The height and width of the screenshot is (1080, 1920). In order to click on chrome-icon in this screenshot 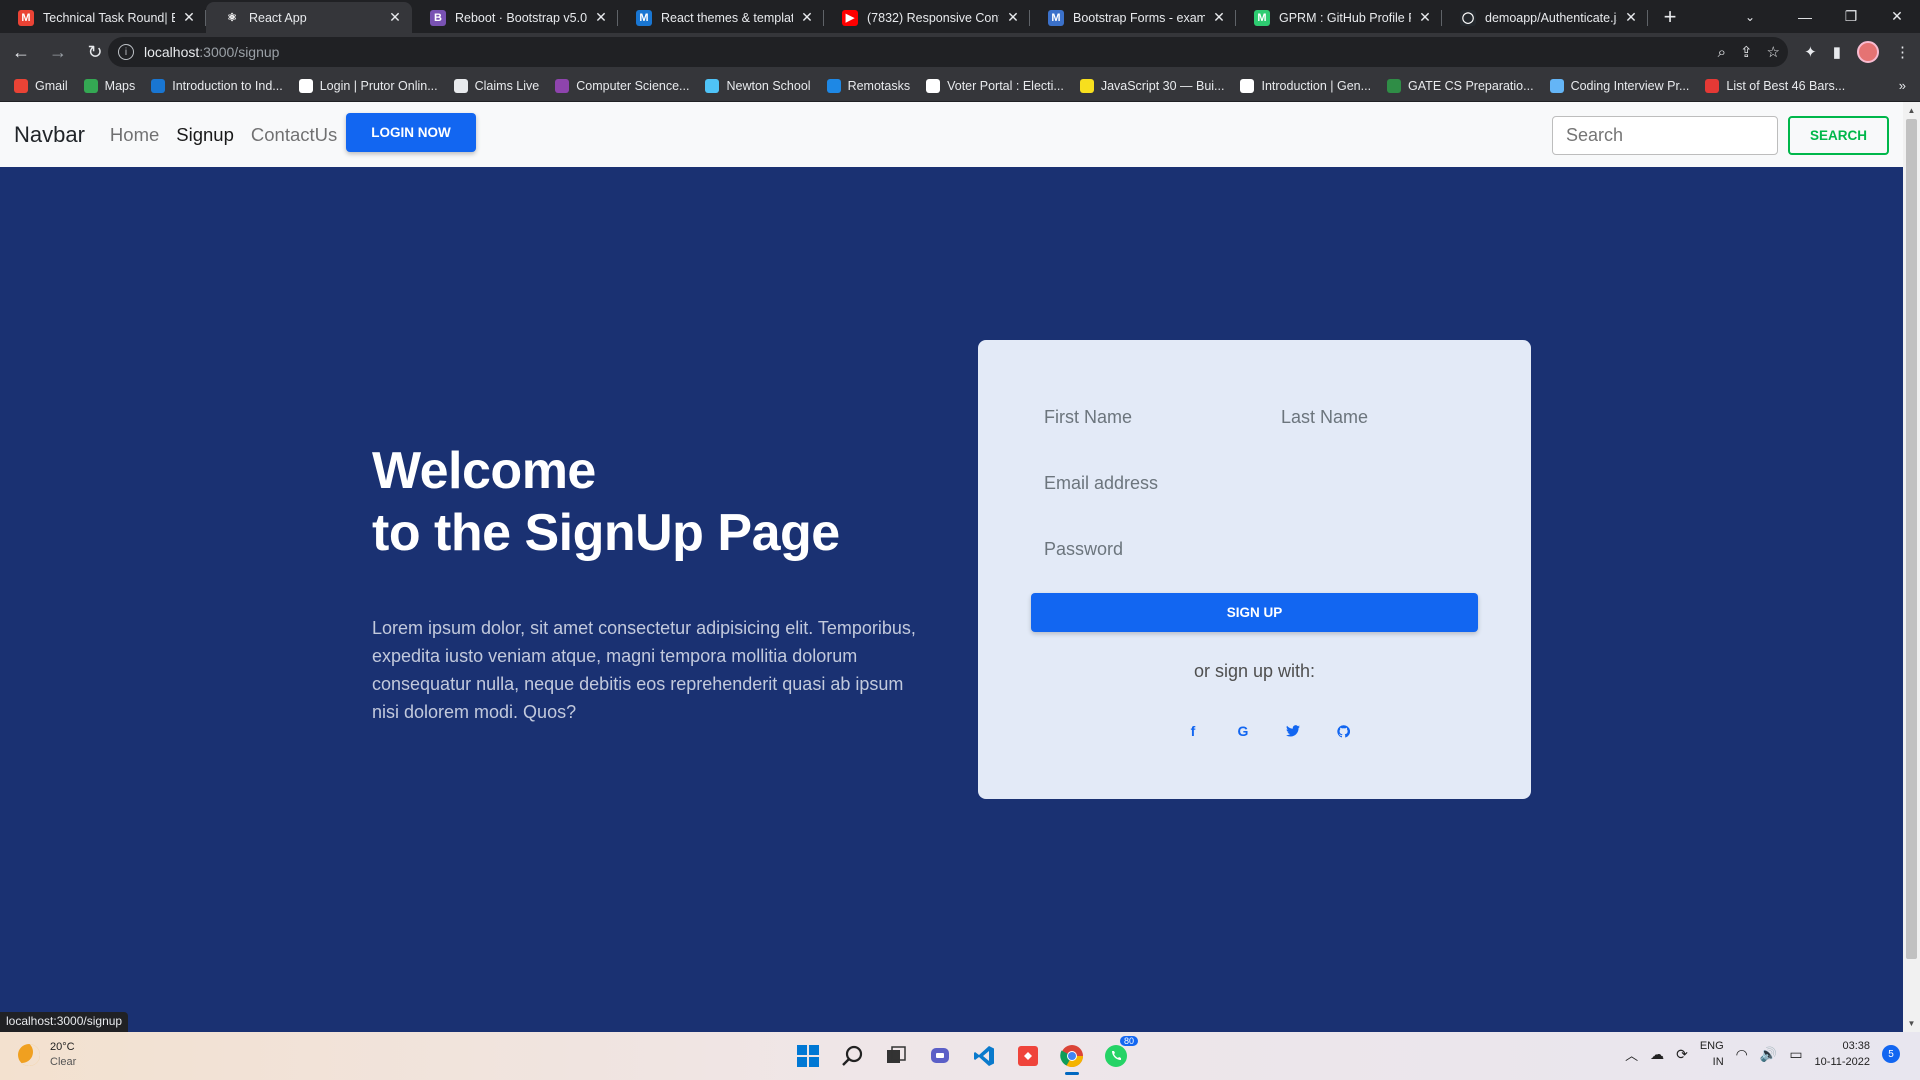, I will do `click(1072, 1057)`.